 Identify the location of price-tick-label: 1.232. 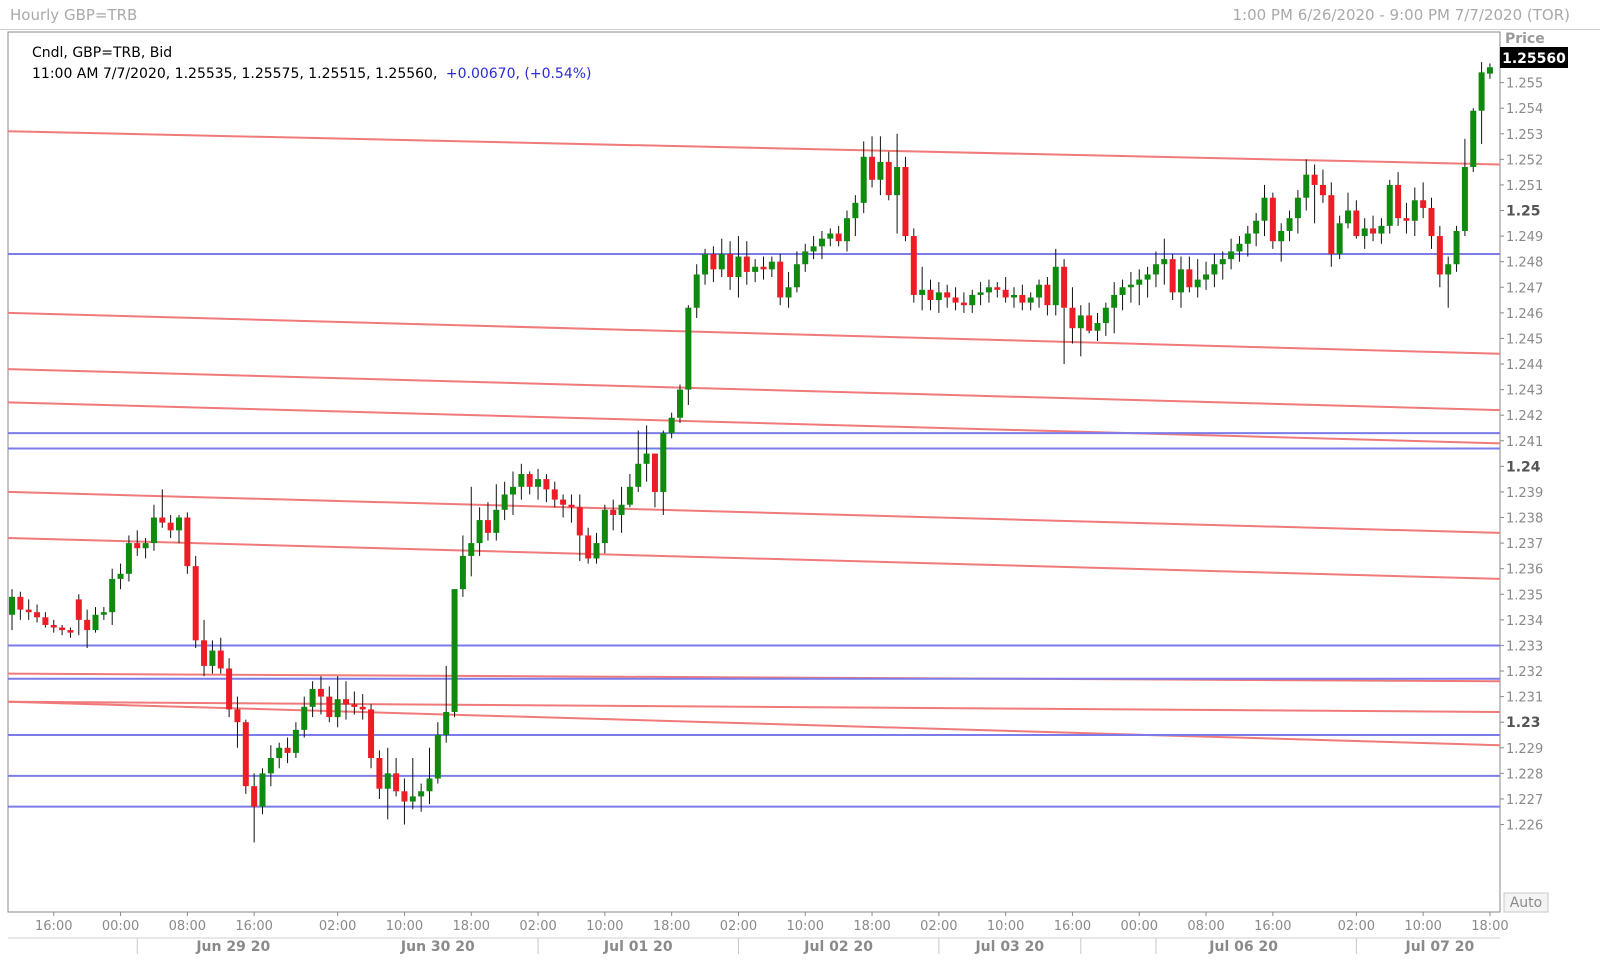
(1524, 672).